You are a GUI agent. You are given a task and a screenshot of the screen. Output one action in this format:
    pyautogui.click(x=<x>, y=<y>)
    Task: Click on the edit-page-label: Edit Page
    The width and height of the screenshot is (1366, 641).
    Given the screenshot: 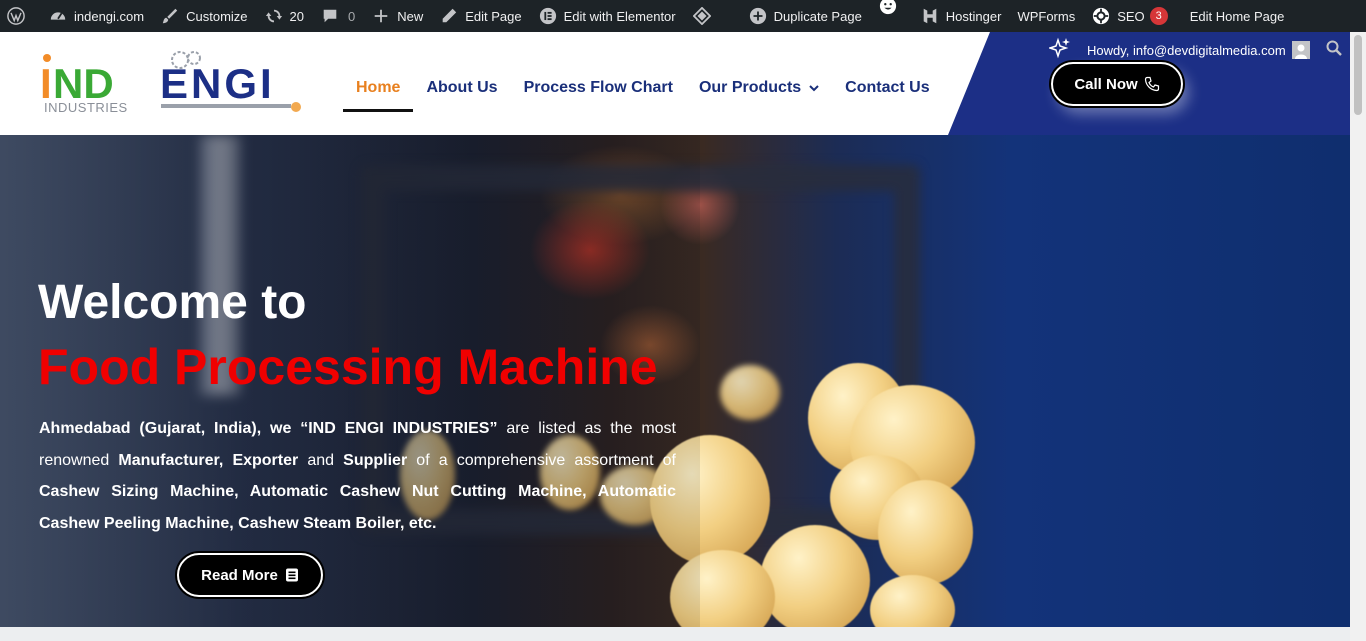 What is the action you would take?
    pyautogui.click(x=493, y=16)
    